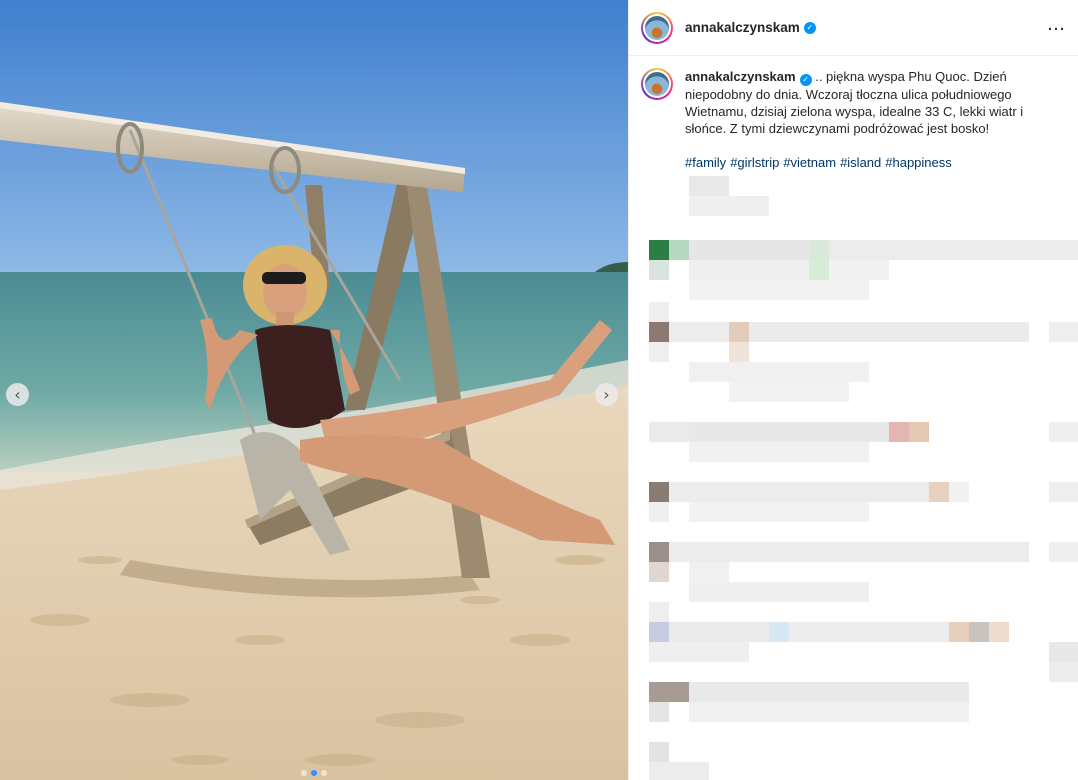  I want to click on chevron-left-icon: ‹, so click(17, 394).